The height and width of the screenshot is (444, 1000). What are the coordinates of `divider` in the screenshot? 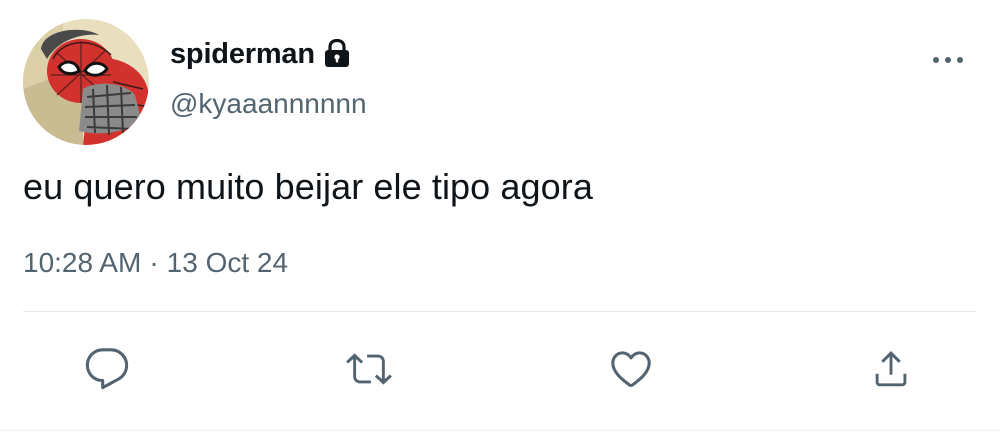 It's located at (499, 311).